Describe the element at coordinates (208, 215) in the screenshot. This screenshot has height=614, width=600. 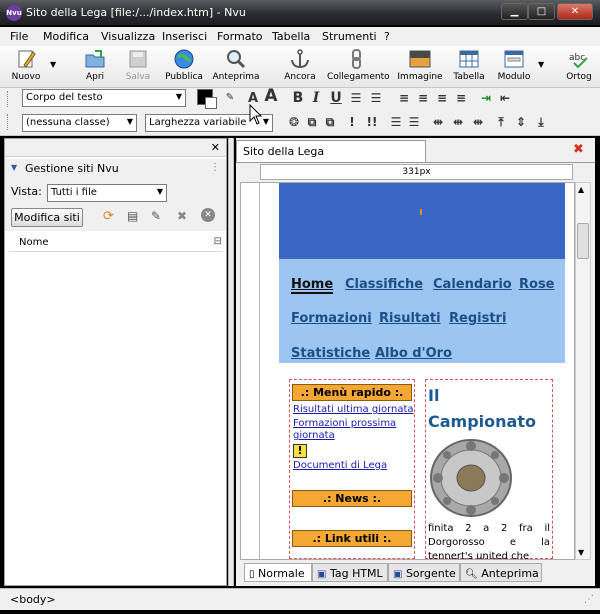
I see `stop-icon: ✕` at that location.